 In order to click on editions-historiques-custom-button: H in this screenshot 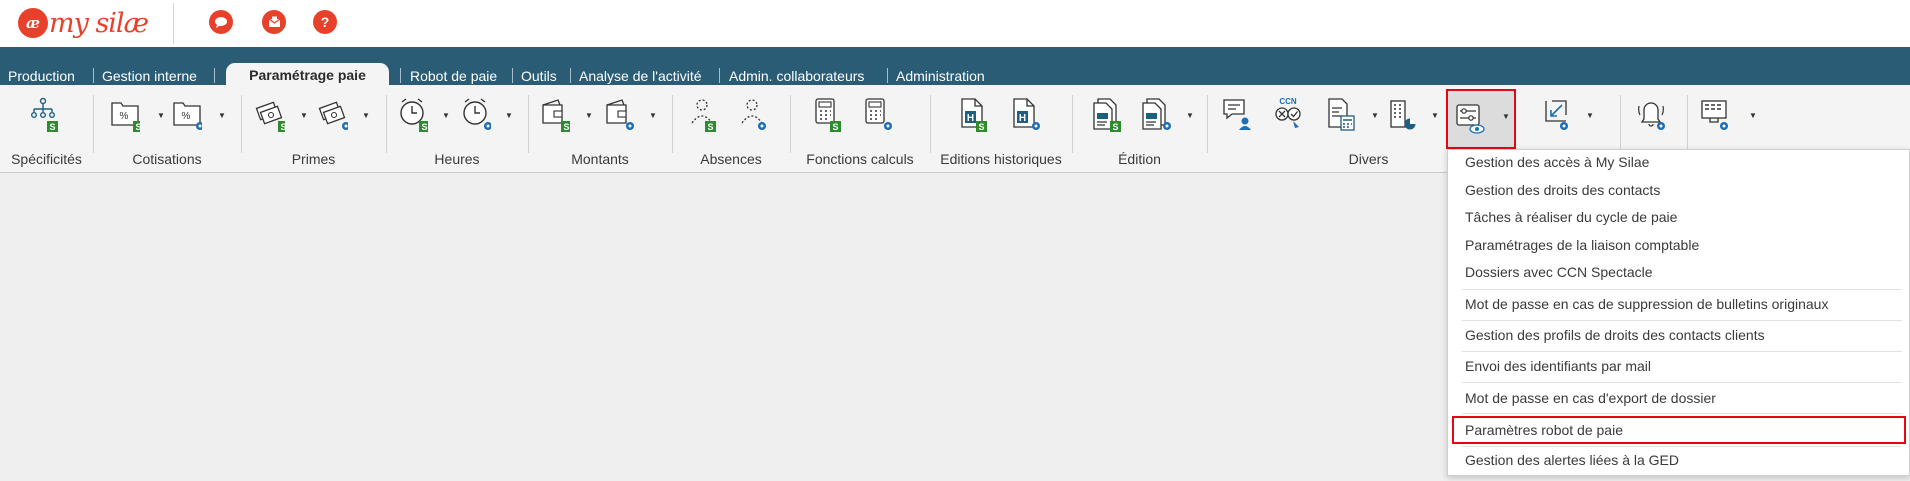, I will do `click(1028, 118)`.